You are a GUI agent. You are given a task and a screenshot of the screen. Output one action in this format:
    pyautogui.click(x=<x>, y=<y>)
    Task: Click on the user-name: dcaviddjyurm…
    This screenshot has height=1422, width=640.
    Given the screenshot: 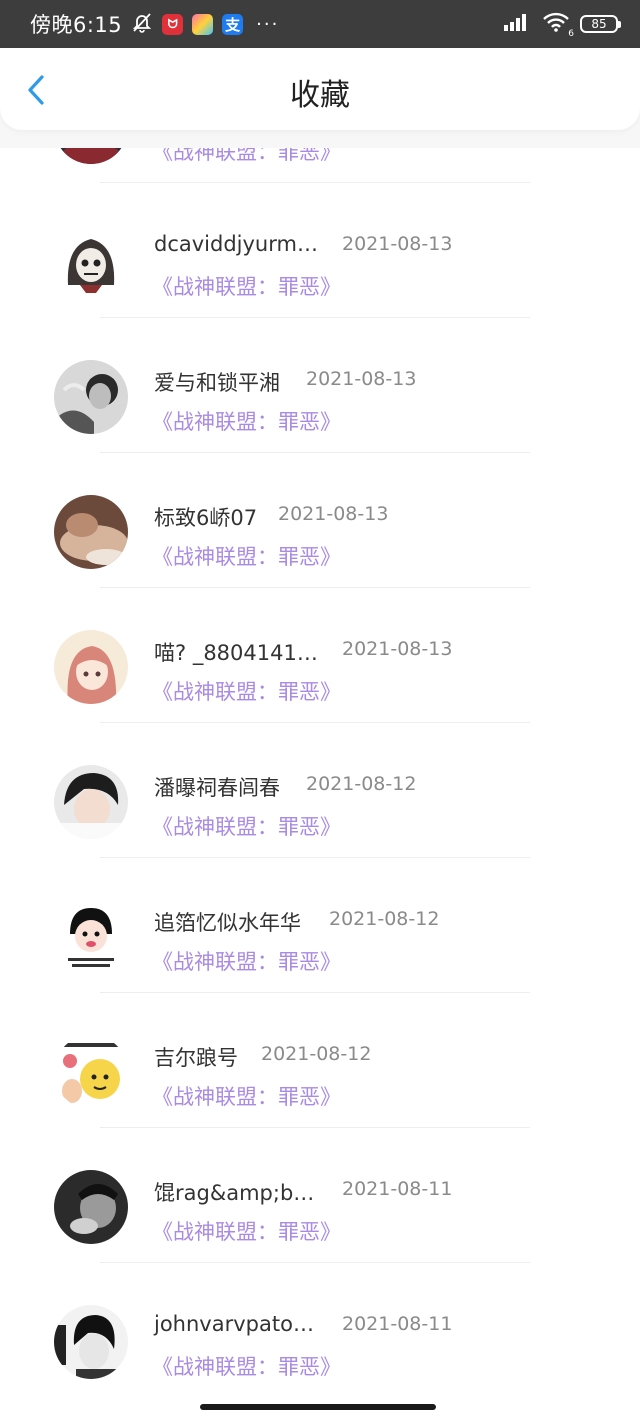 What is the action you would take?
    pyautogui.click(x=236, y=244)
    